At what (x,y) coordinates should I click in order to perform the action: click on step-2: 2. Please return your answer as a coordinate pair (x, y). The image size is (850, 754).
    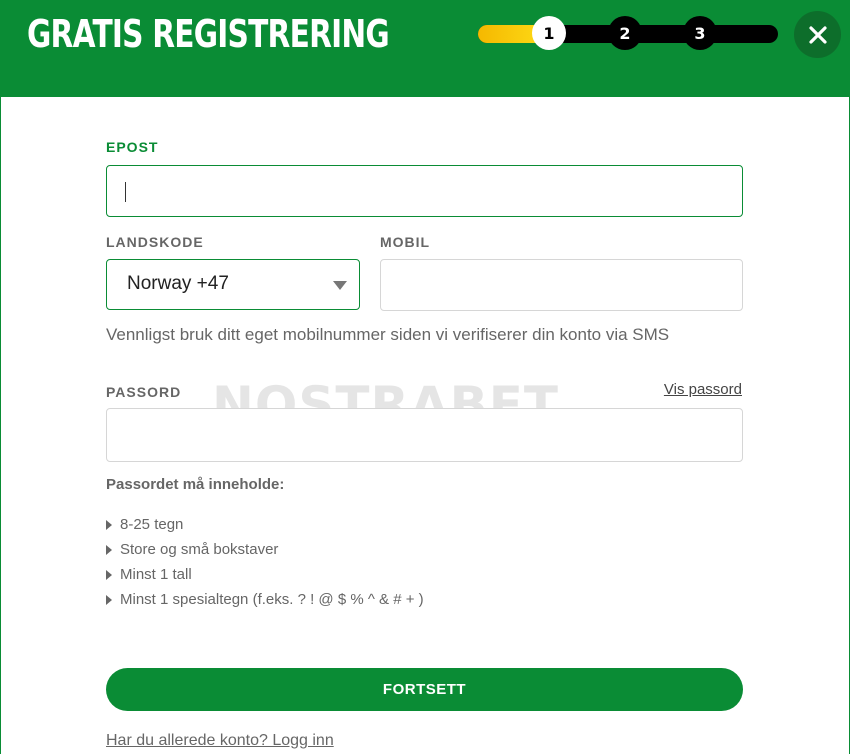
    Looking at the image, I should click on (625, 33).